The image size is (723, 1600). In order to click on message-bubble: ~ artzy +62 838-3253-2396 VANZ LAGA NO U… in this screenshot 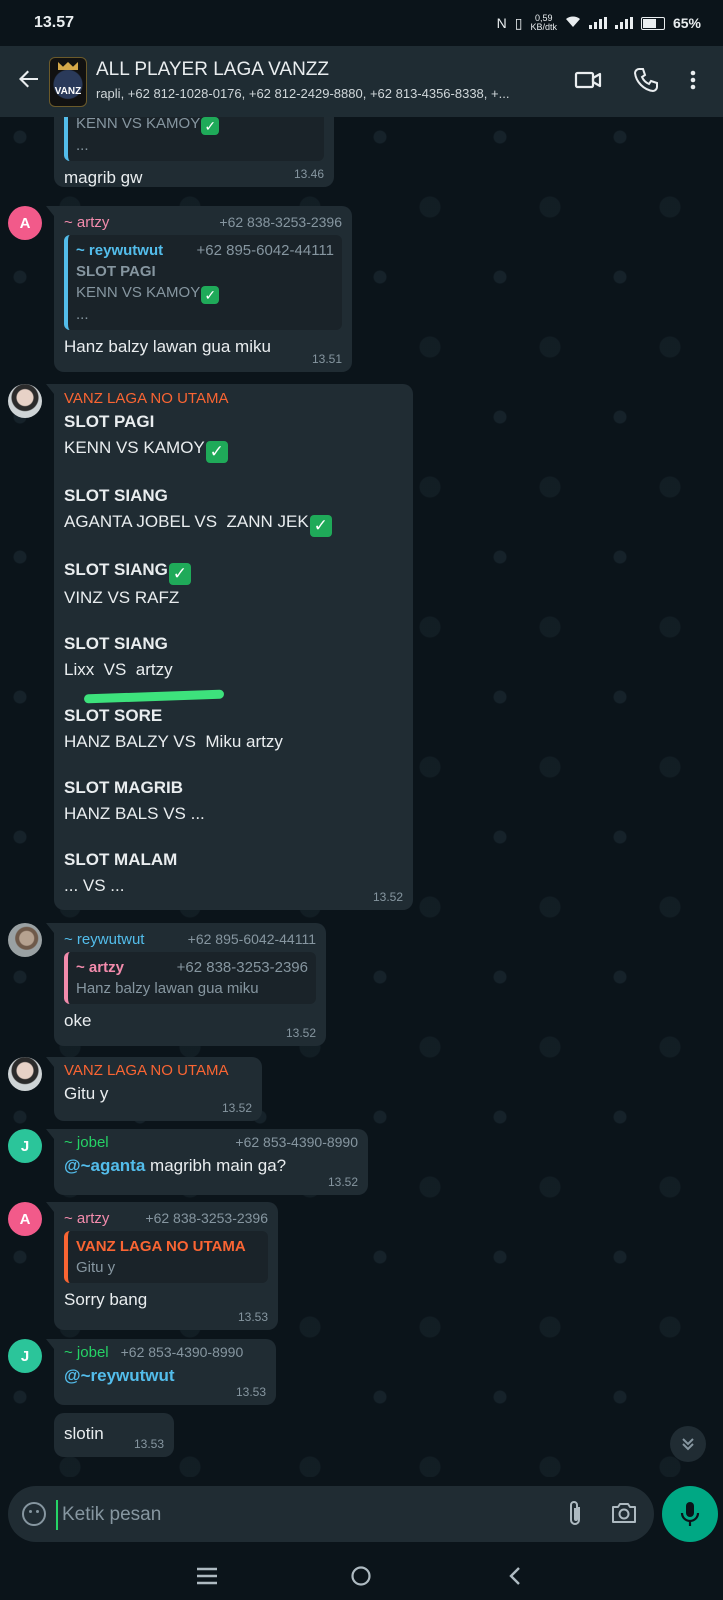, I will do `click(162, 1266)`.